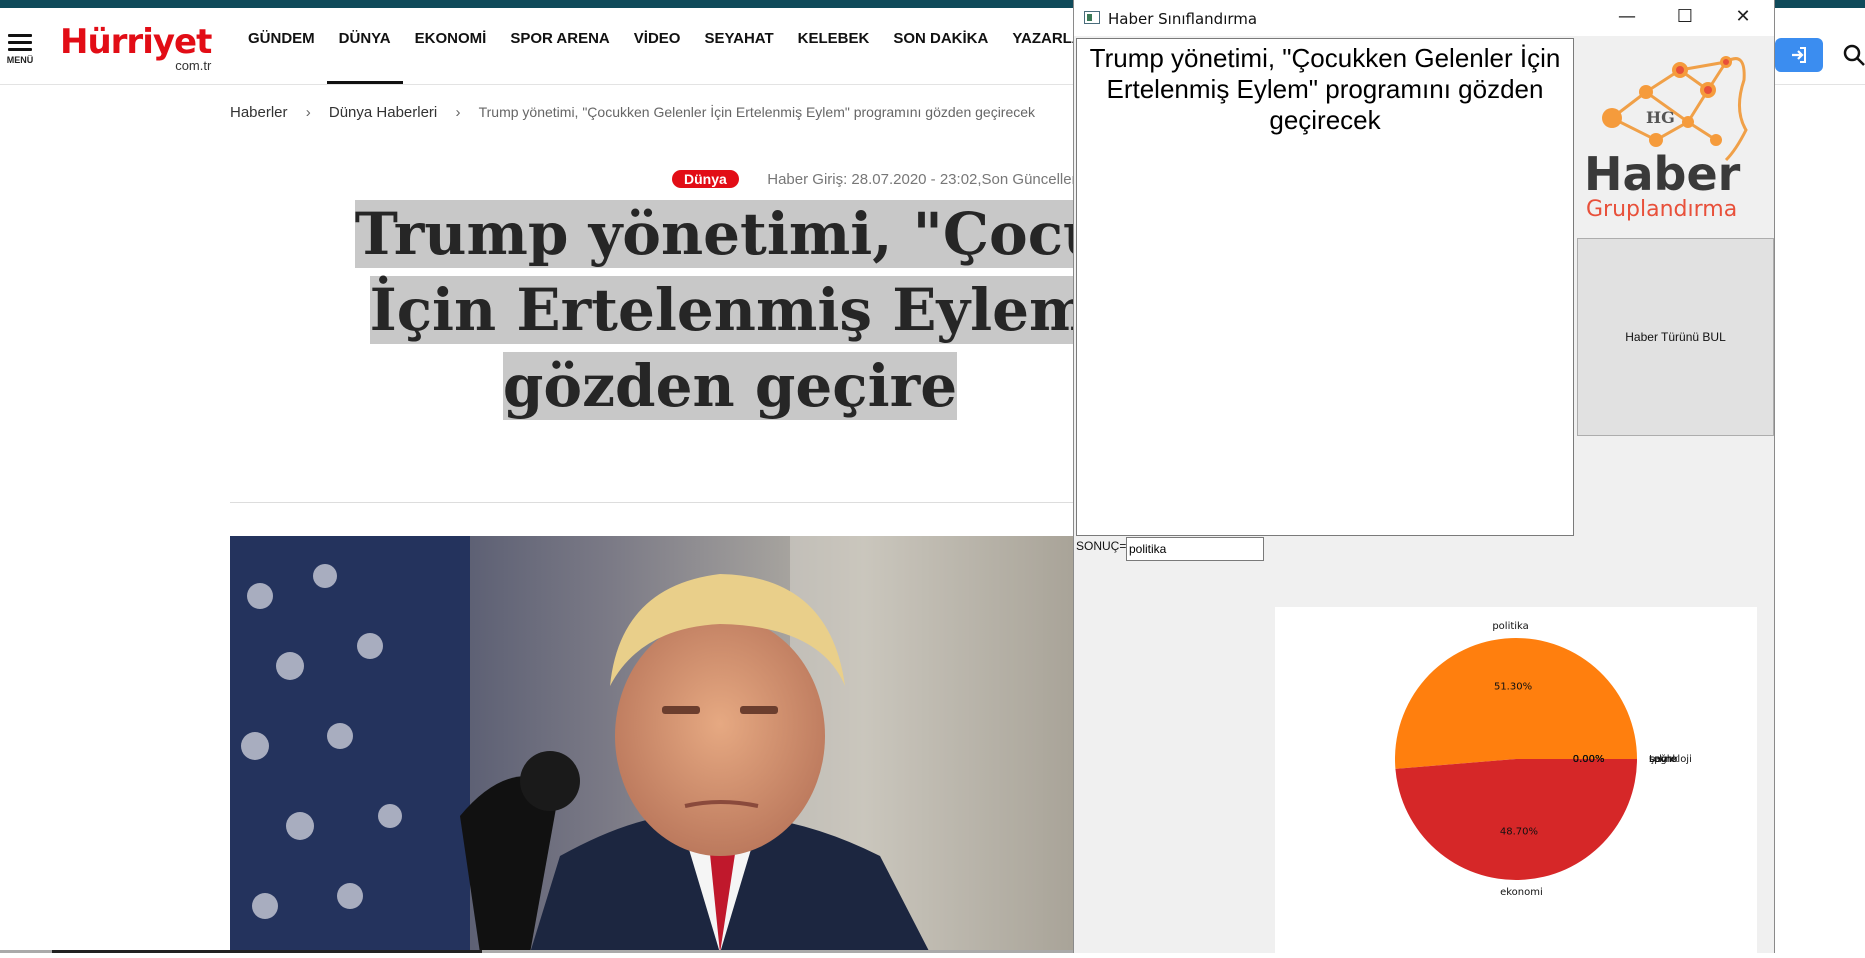 This screenshot has width=1865, height=958. Describe the element at coordinates (1510, 626) in the screenshot. I see `slice-label: politika` at that location.